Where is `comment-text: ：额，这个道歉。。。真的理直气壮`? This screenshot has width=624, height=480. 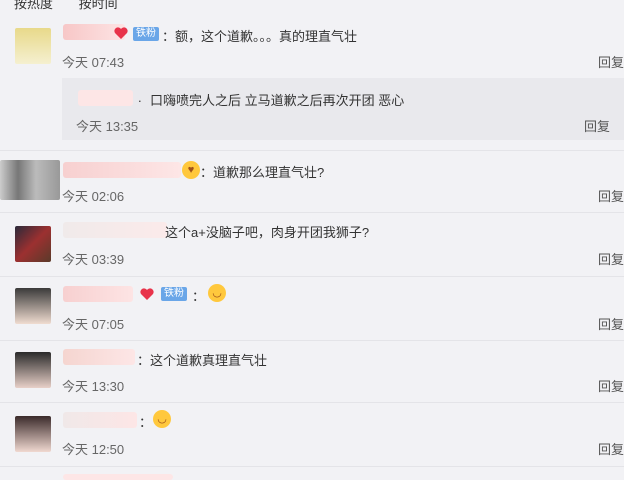 comment-text: ：额，这个道歉。。。真的理直气壮 is located at coordinates (260, 36).